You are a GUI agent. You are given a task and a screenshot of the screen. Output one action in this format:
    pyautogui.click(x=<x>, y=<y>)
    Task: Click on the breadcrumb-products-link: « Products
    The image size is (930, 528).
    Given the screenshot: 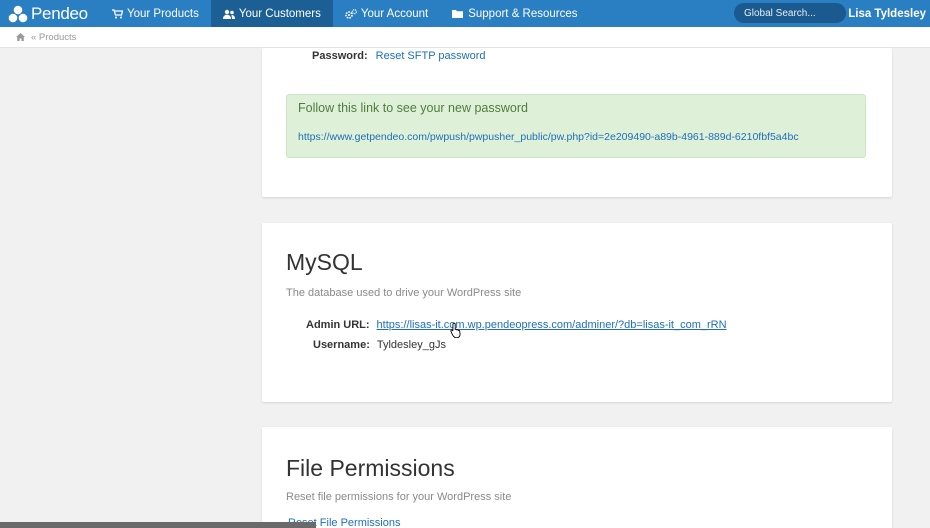 What is the action you would take?
    pyautogui.click(x=53, y=37)
    